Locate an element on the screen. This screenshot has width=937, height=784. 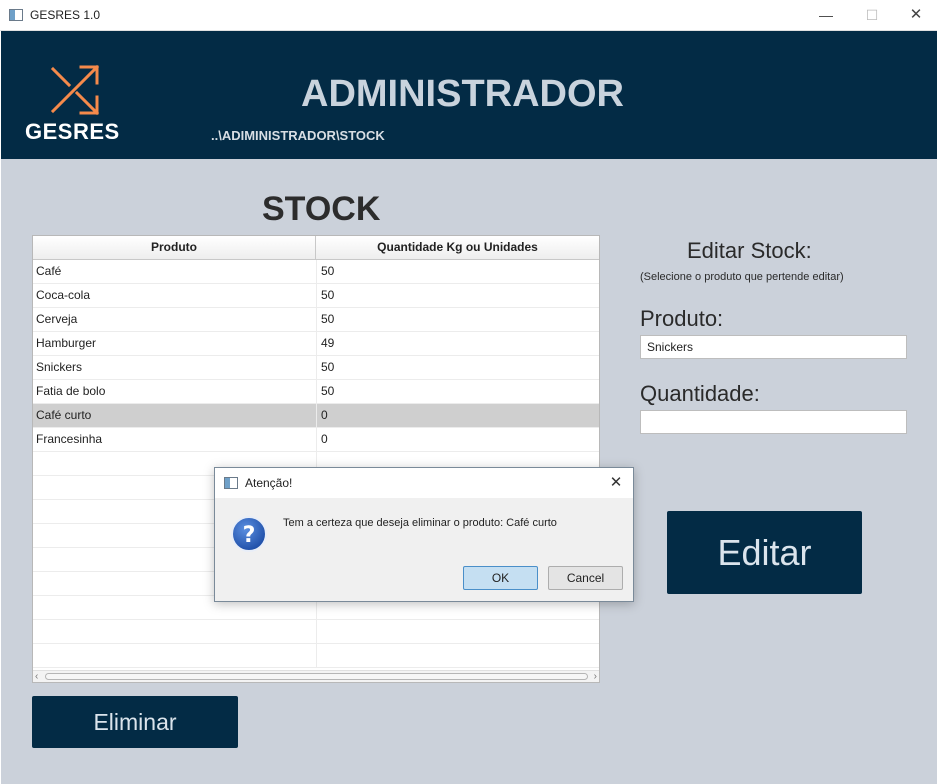
cell-produto: Café is located at coordinates (175, 271).